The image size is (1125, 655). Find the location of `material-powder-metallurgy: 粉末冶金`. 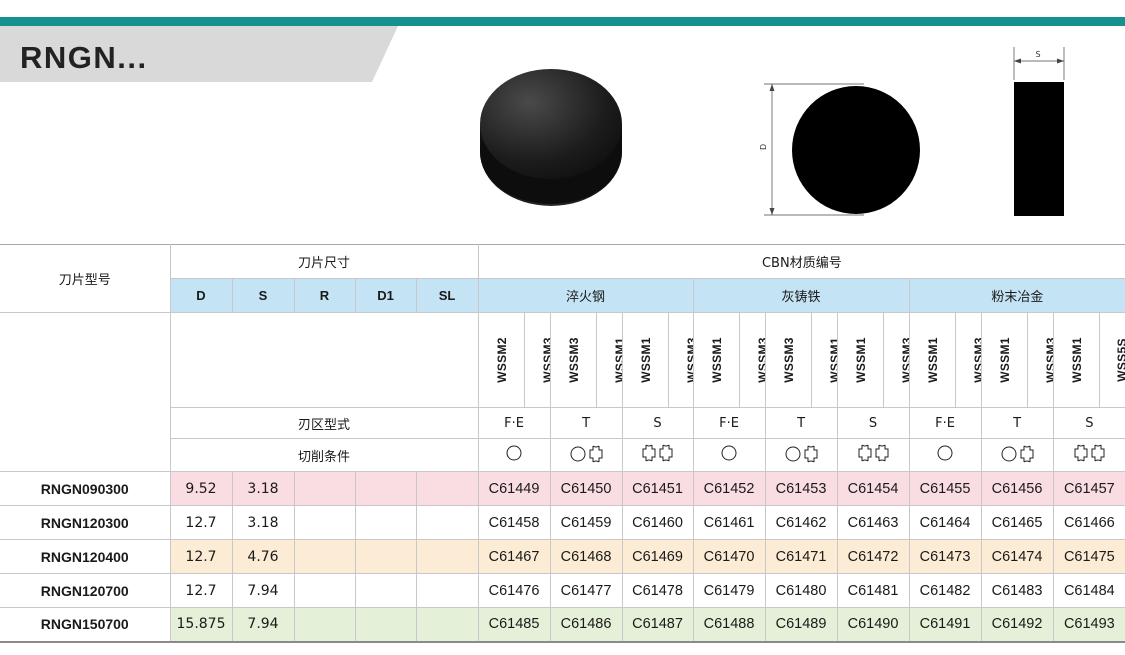

material-powder-metallurgy: 粉末冶金 is located at coordinates (1016, 295).